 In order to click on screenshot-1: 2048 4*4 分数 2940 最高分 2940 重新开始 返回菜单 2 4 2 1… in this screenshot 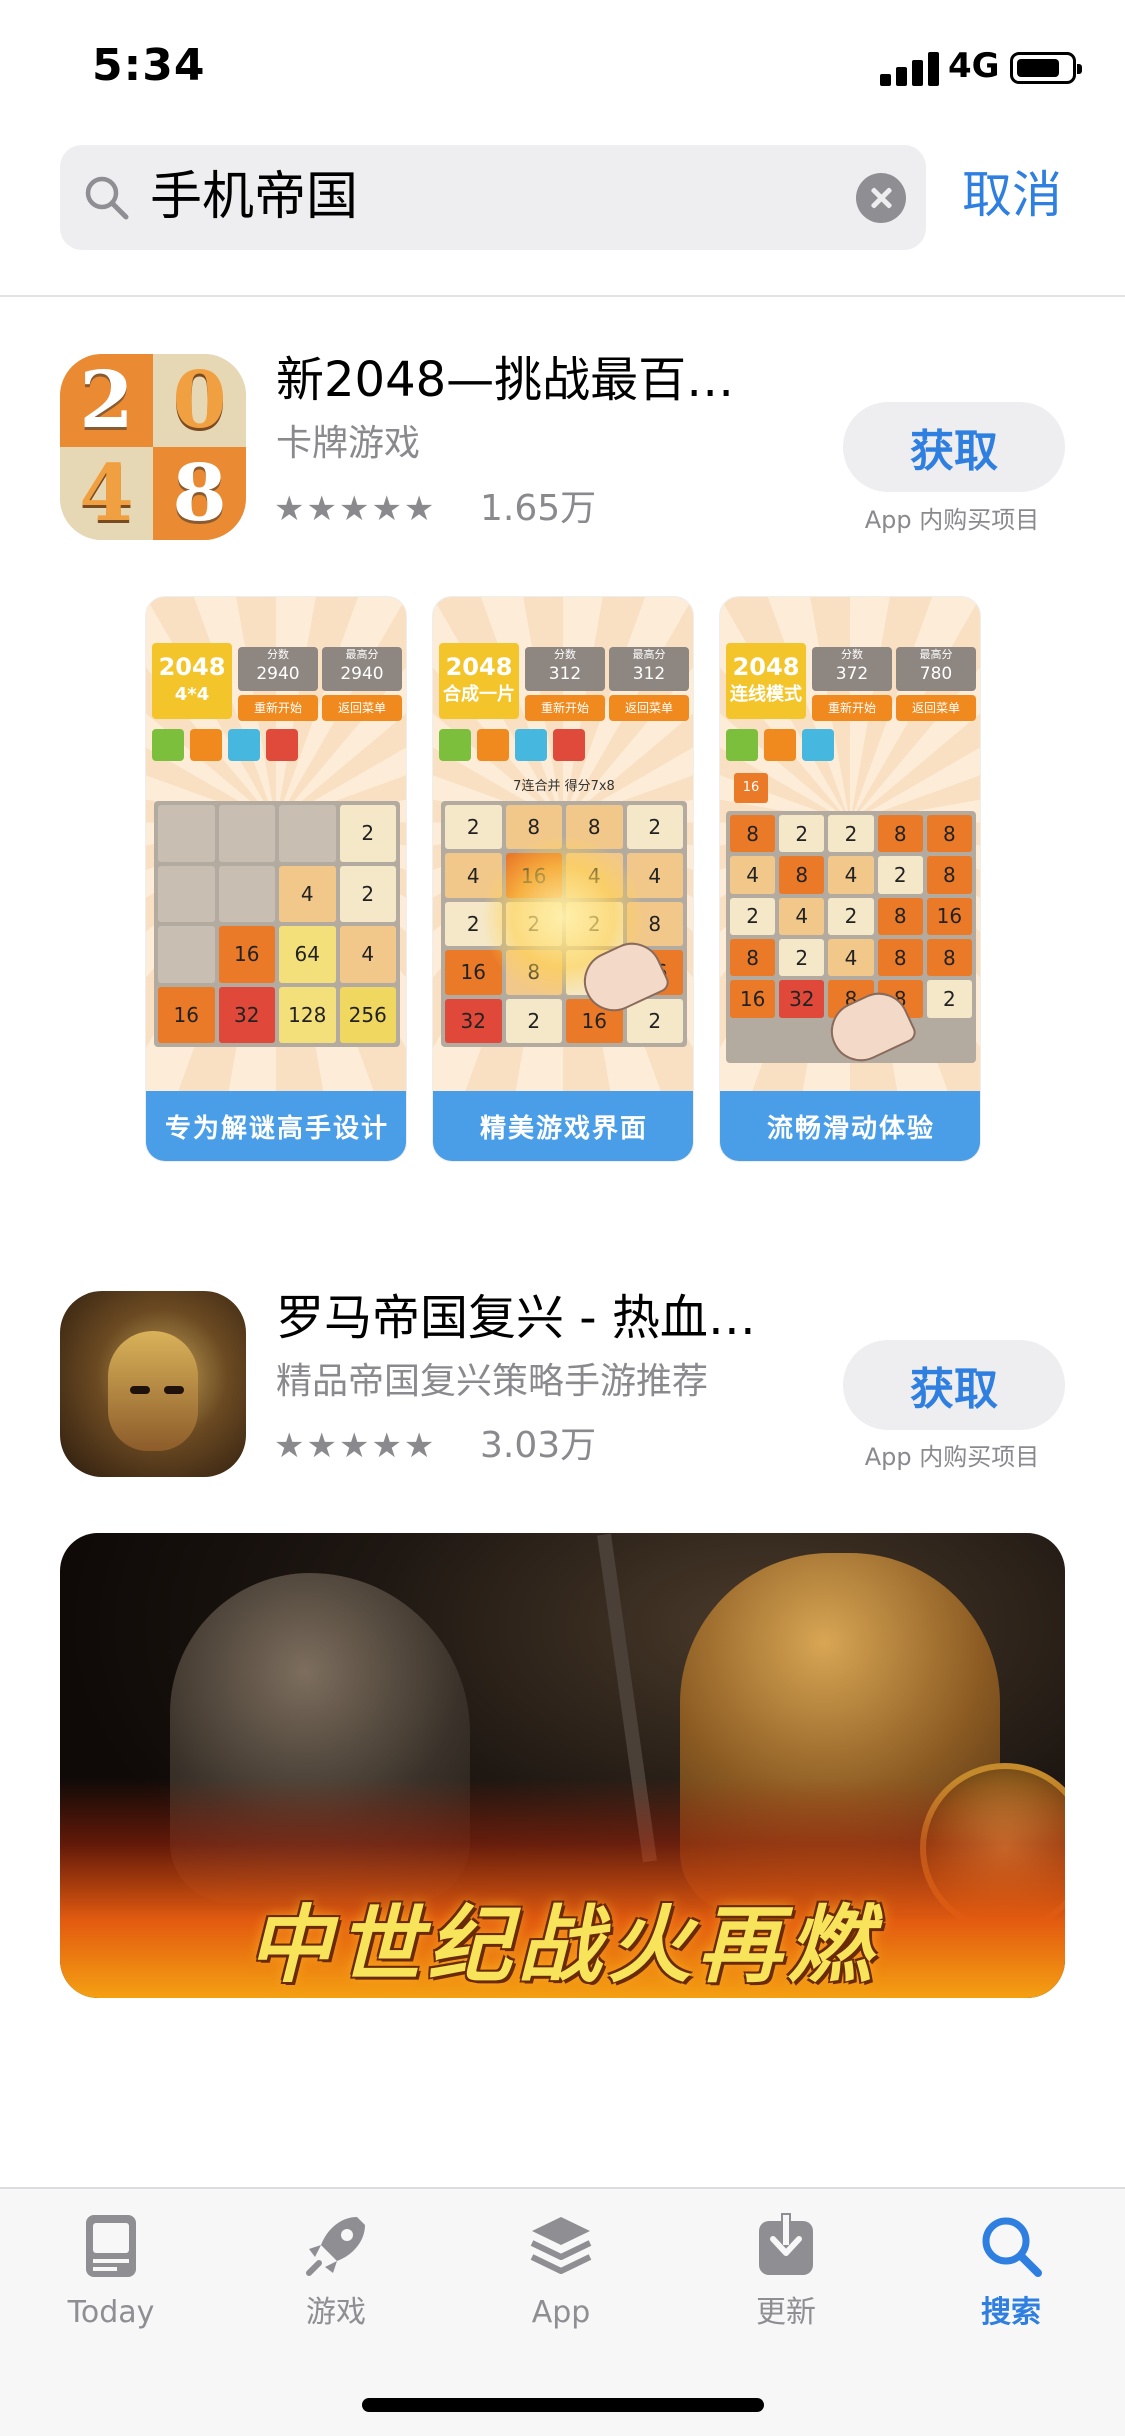, I will do `click(276, 879)`.